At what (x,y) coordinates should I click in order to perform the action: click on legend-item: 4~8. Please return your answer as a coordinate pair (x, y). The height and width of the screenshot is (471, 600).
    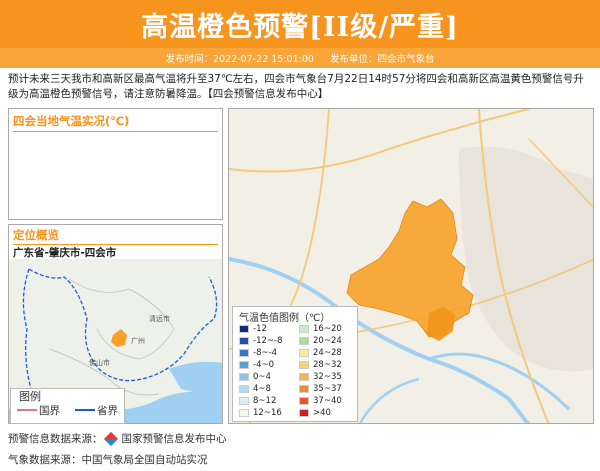
    Looking at the image, I should click on (255, 388).